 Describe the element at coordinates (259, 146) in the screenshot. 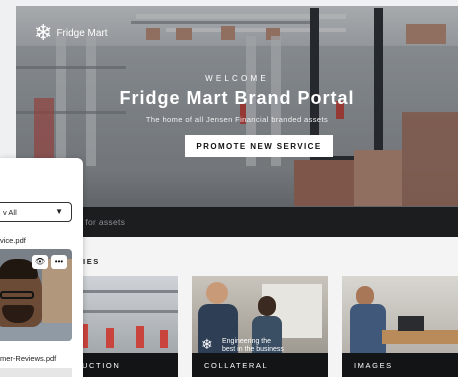

I see `promote-new-service-button: PROMOTE NEW SERVICE` at that location.